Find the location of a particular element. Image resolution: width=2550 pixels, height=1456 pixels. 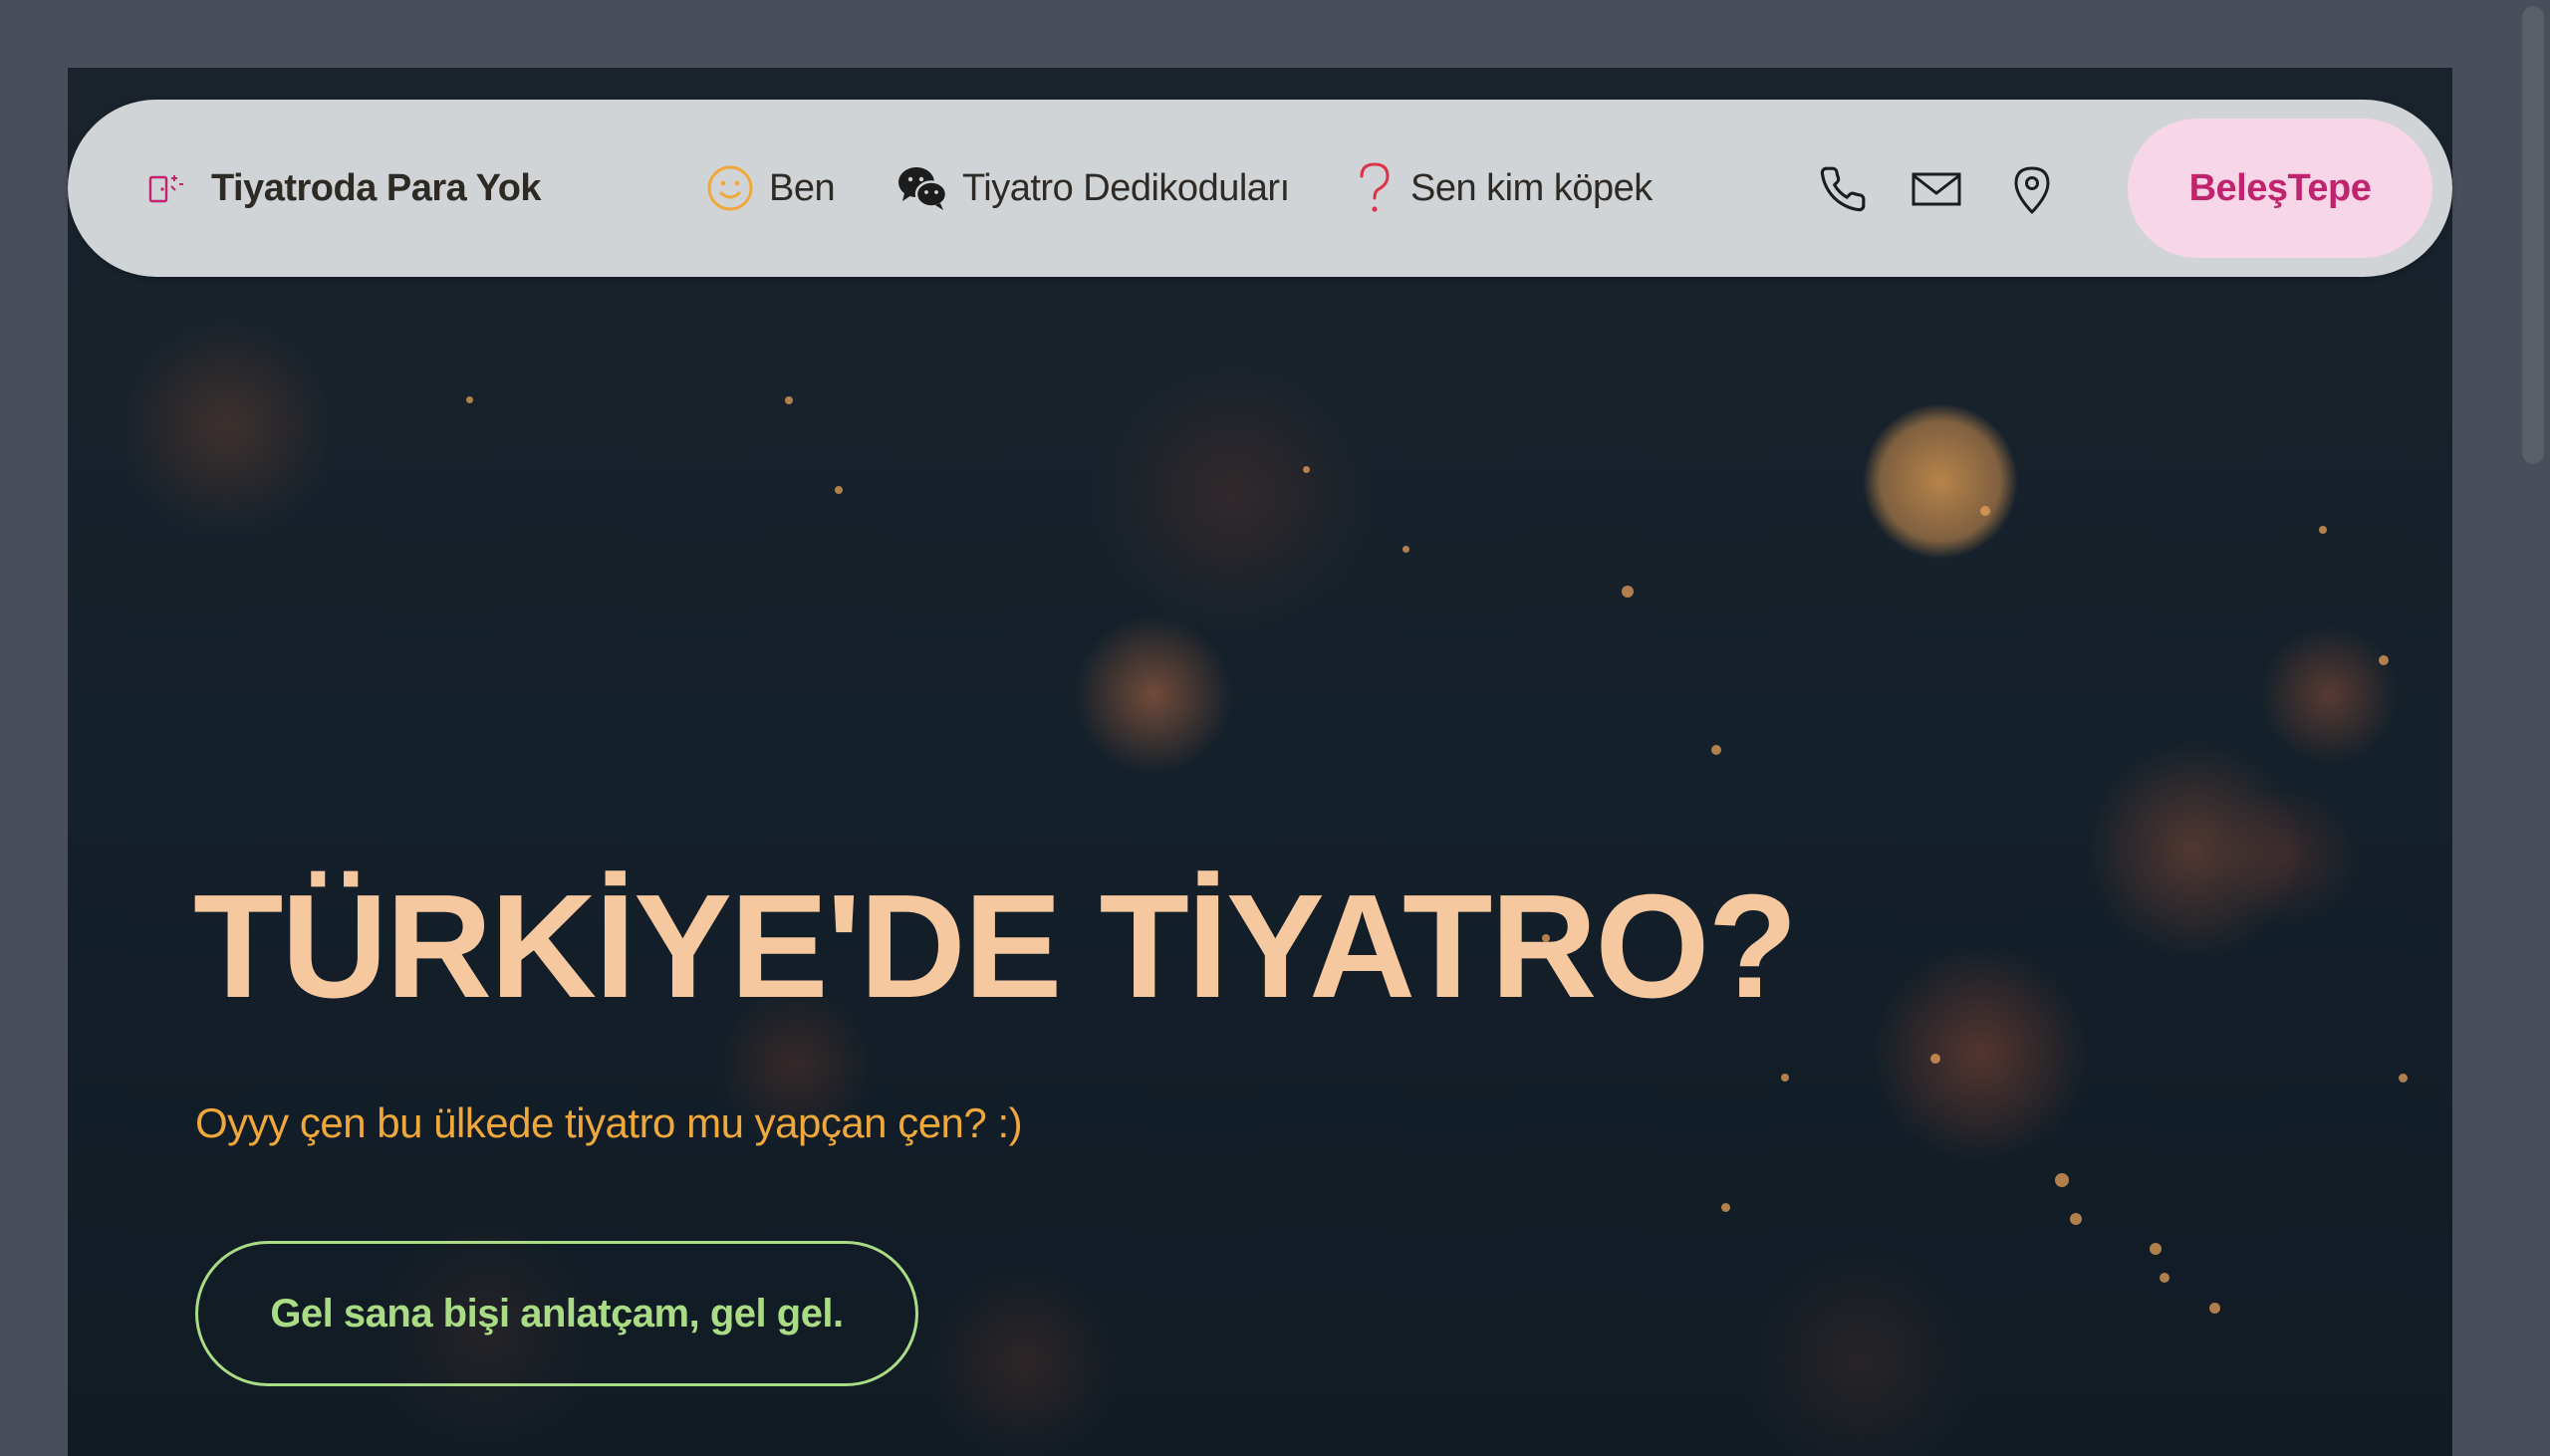

scrollbar is located at coordinates (2530, 728).